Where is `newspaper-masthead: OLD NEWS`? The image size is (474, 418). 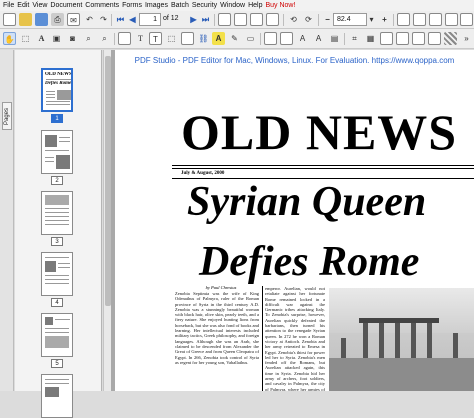 newspaper-masthead: OLD NEWS is located at coordinates (319, 132).